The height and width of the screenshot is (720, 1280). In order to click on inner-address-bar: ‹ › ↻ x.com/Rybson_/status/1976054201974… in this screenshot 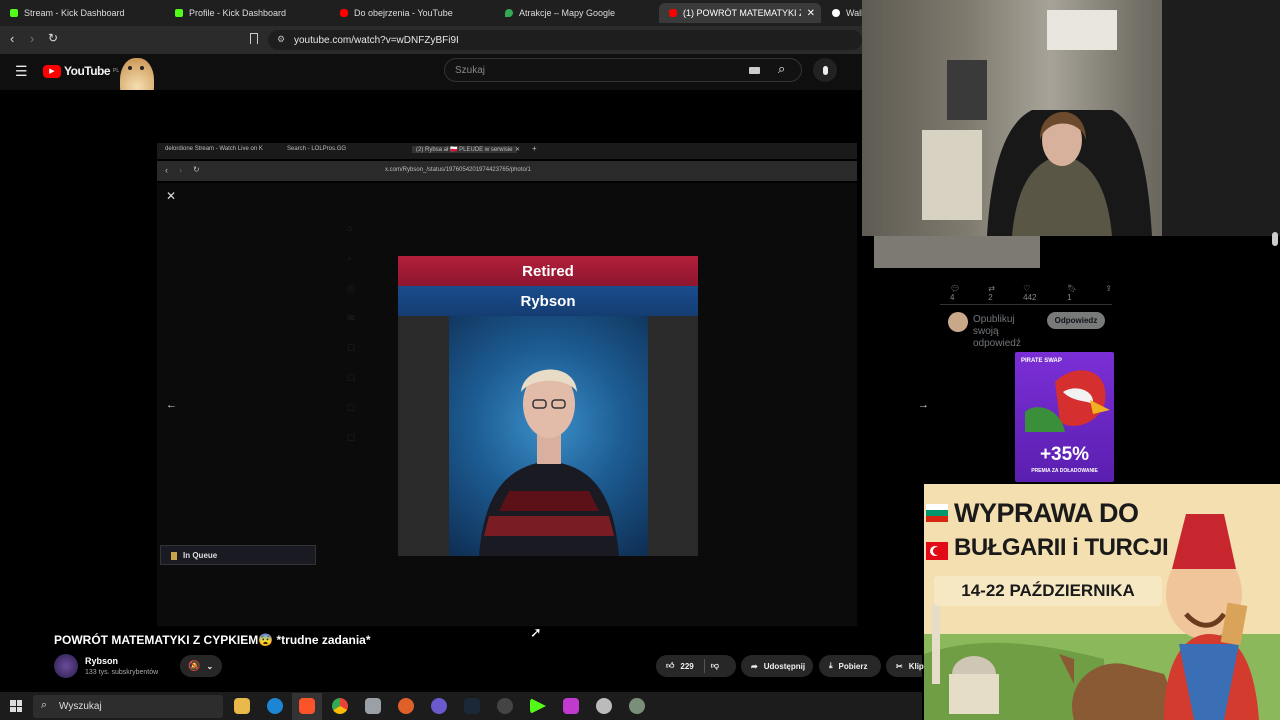, I will do `click(507, 171)`.